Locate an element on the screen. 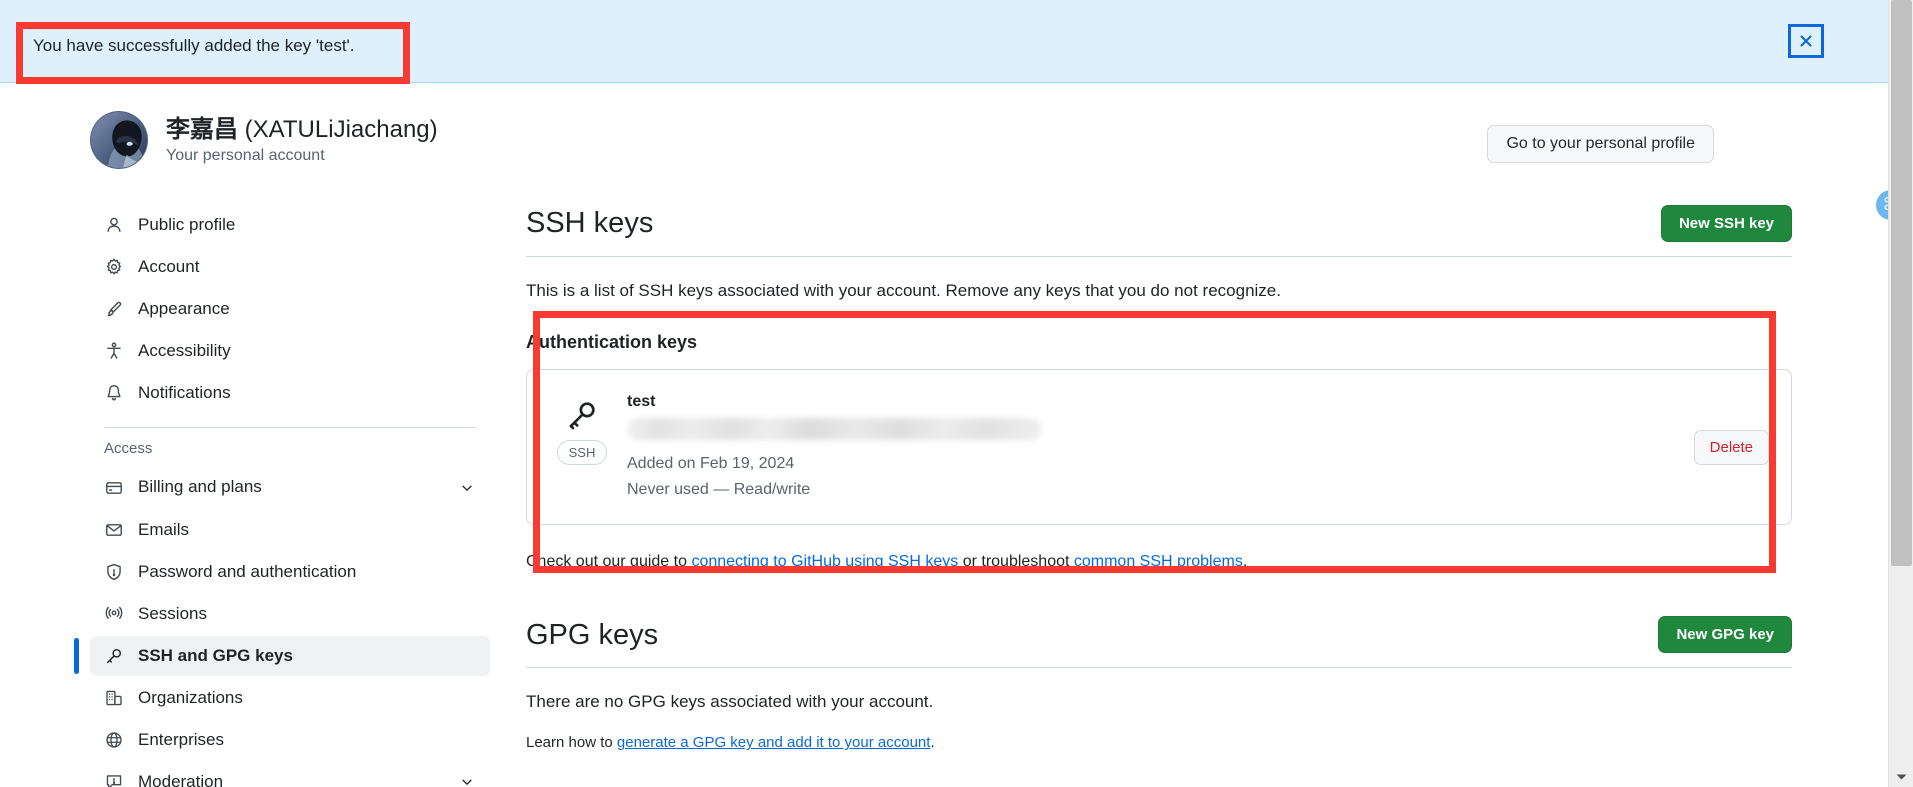  sidebar-item-public-profile: Public profile is located at coordinates (290, 225).